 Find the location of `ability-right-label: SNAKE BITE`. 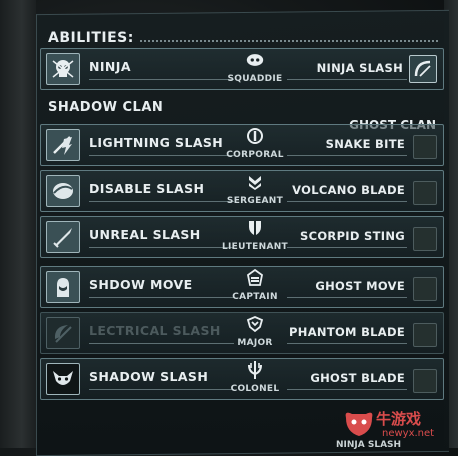

ability-right-label: SNAKE BITE is located at coordinates (365, 144).